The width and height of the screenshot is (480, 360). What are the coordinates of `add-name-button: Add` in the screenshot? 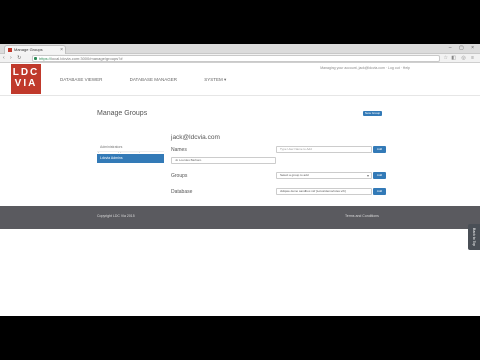 It's located at (379, 149).